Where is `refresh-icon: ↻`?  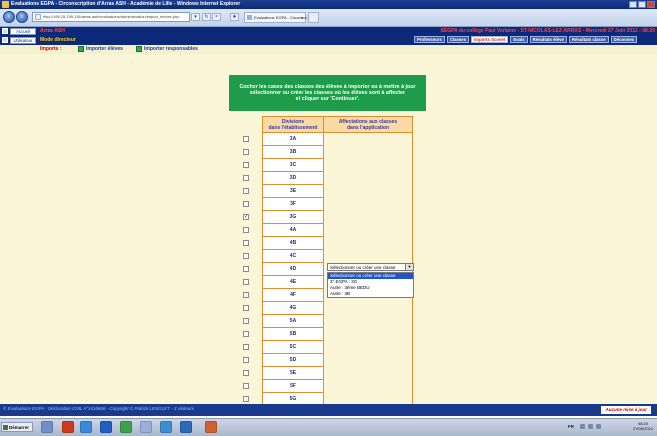 refresh-icon: ↻ is located at coordinates (206, 17).